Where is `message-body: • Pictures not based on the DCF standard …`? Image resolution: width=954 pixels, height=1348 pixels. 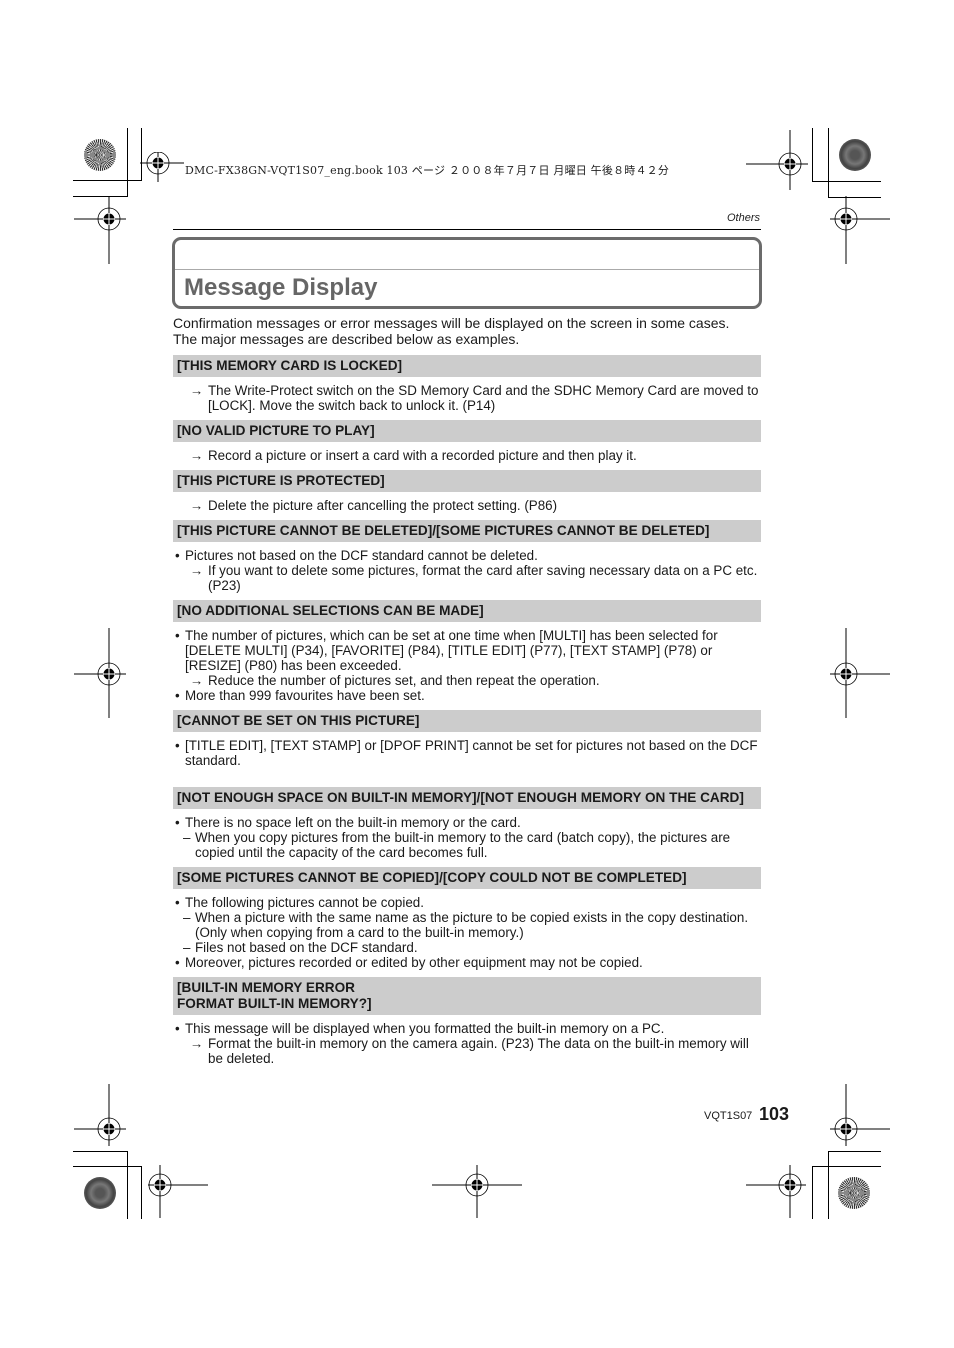 message-body: • Pictures not based on the DCF standard … is located at coordinates (467, 570).